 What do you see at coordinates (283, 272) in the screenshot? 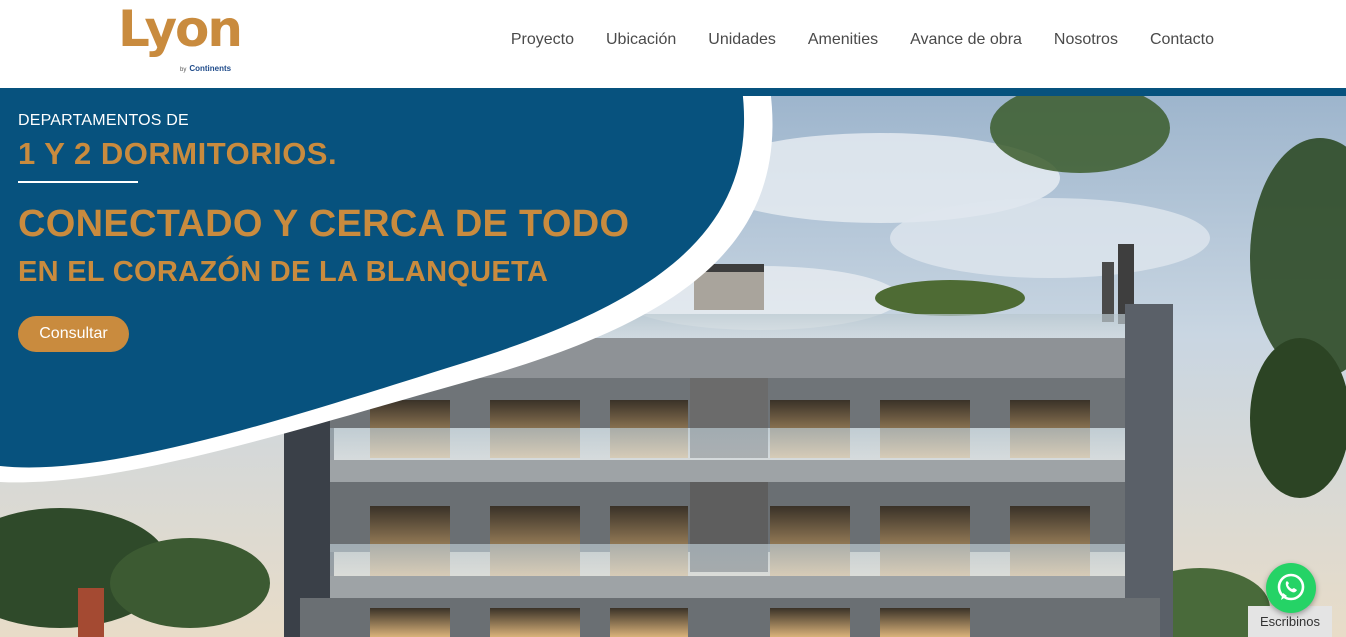
I see `hero-subtitle: EN EL CORAZÓN DE LA BLANQUETA` at bounding box center [283, 272].